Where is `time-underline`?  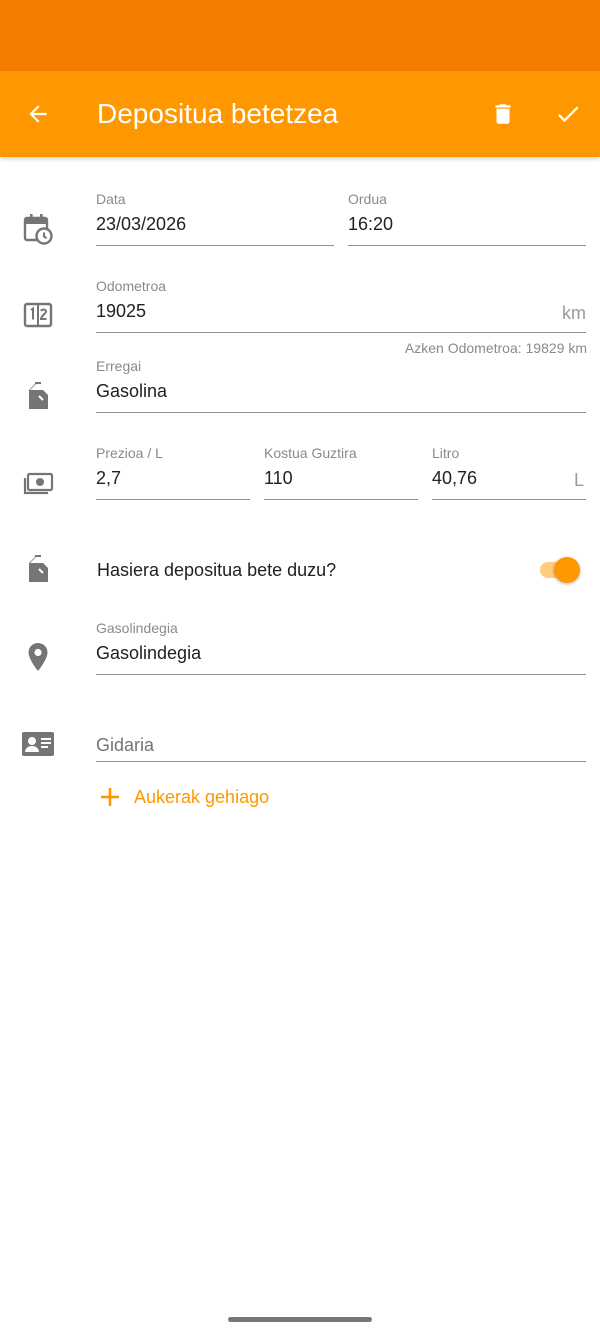 time-underline is located at coordinates (467, 245).